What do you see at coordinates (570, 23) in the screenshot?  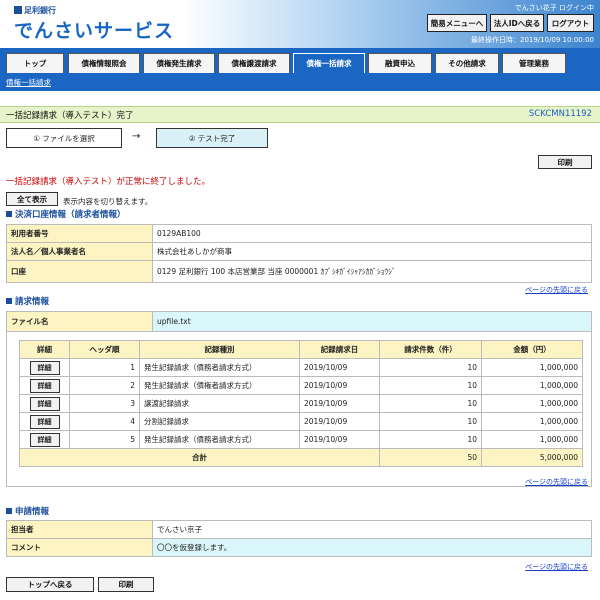 I see `logout-button: ログアウト` at bounding box center [570, 23].